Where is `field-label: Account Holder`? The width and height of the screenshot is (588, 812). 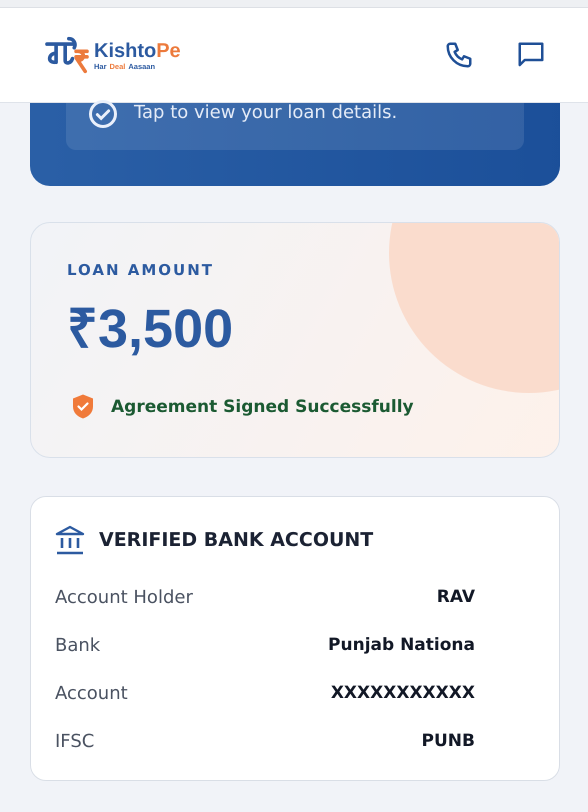 field-label: Account Holder is located at coordinates (124, 597).